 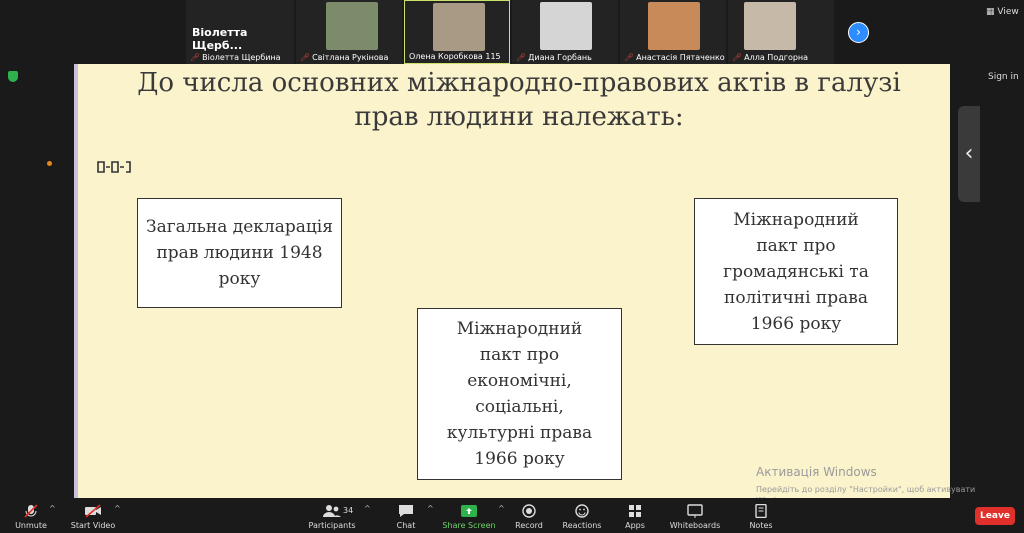 I want to click on participant-tile-2: 🎤︎ Світлана Рукінова, so click(x=349, y=32).